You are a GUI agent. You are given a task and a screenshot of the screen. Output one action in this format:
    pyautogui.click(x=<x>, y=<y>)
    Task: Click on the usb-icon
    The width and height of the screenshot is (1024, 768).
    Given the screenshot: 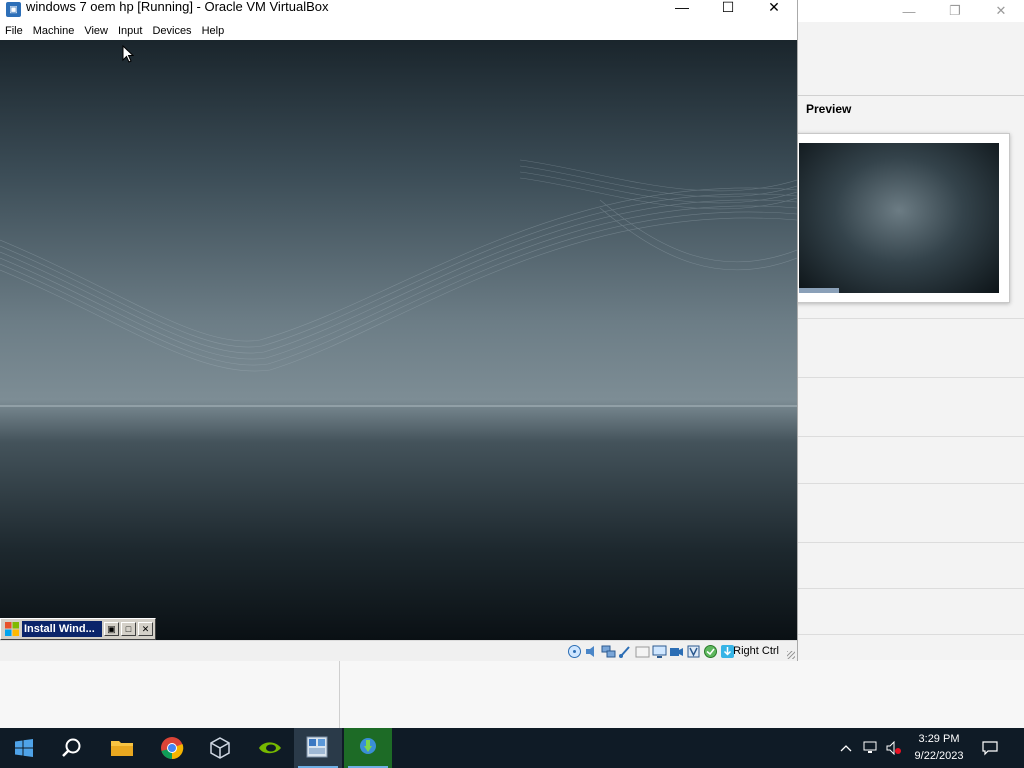 What is the action you would take?
    pyautogui.click(x=625, y=651)
    